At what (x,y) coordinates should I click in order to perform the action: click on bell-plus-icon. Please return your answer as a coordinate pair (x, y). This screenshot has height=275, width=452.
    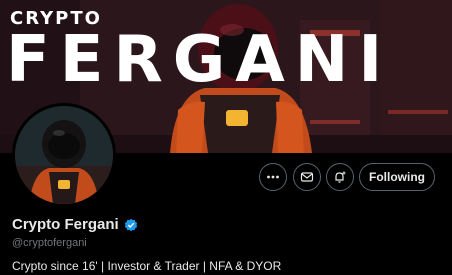
    Looking at the image, I should click on (340, 177).